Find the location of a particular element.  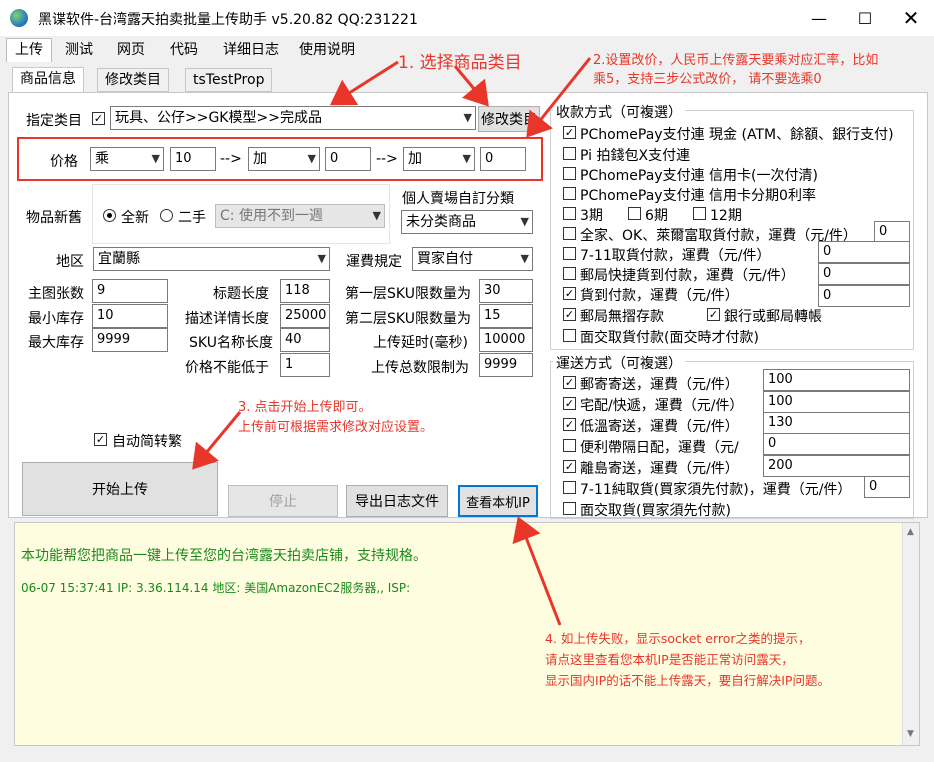

arrow-step1-right is located at coordinates (471, 86).